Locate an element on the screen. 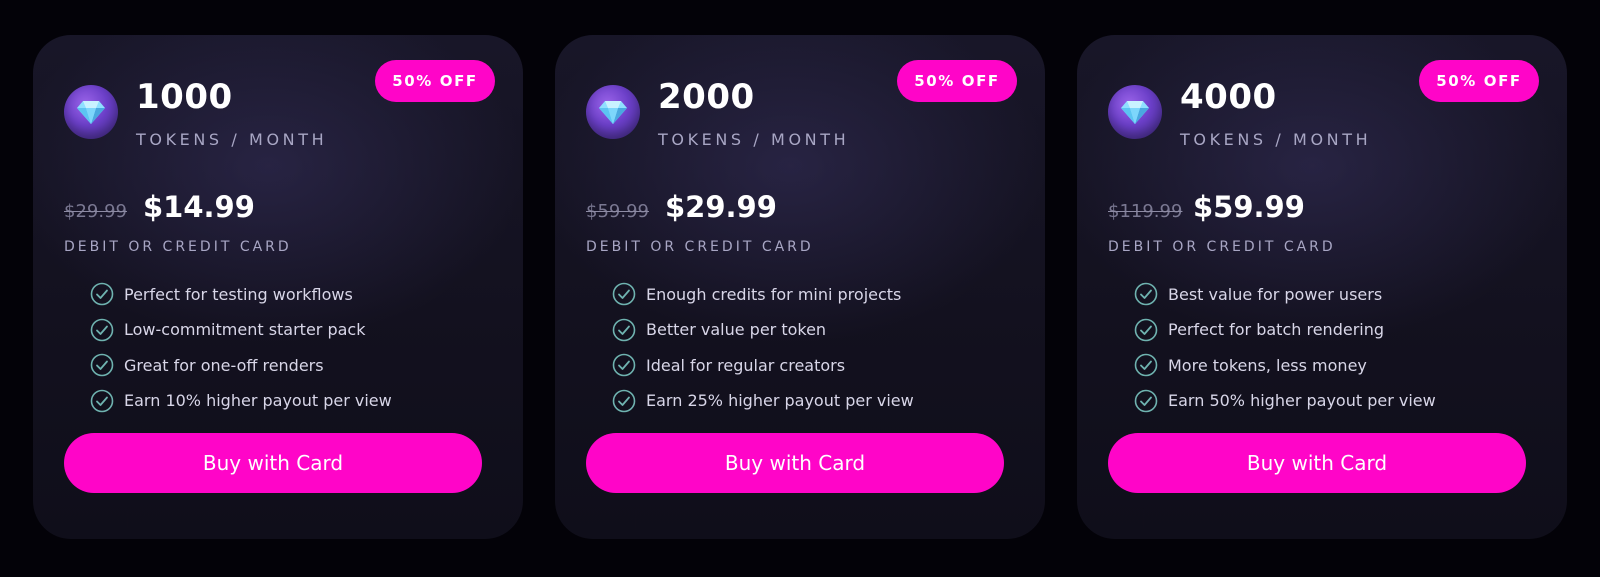 The width and height of the screenshot is (1600, 577). feature-item: Great for one-off renders is located at coordinates (241, 365).